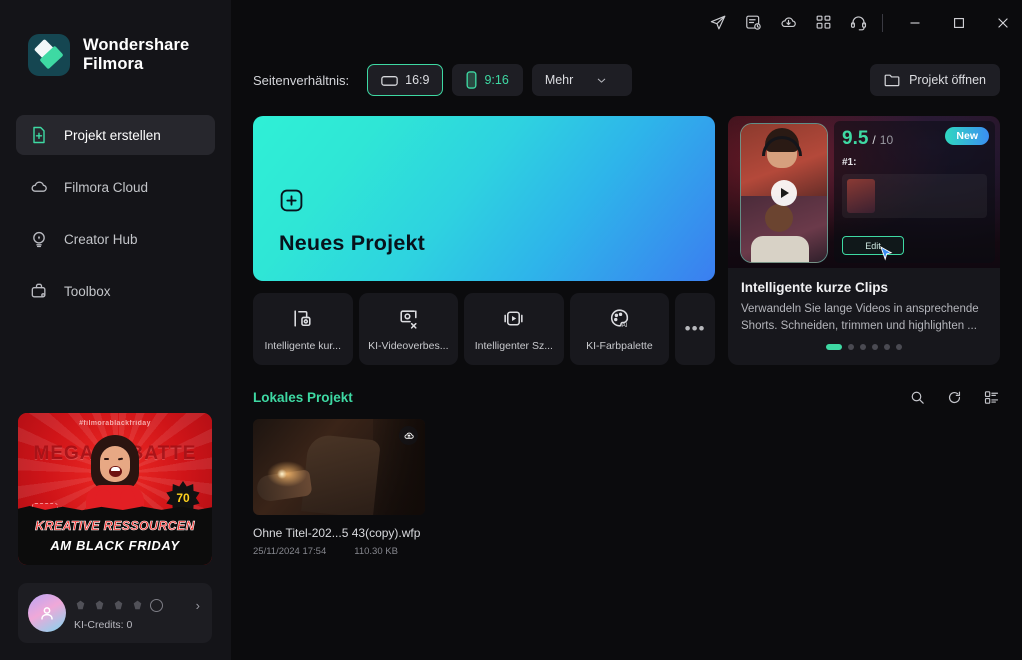 This screenshot has width=1022, height=660. I want to click on chevron-right-icon: ›, so click(199, 605).